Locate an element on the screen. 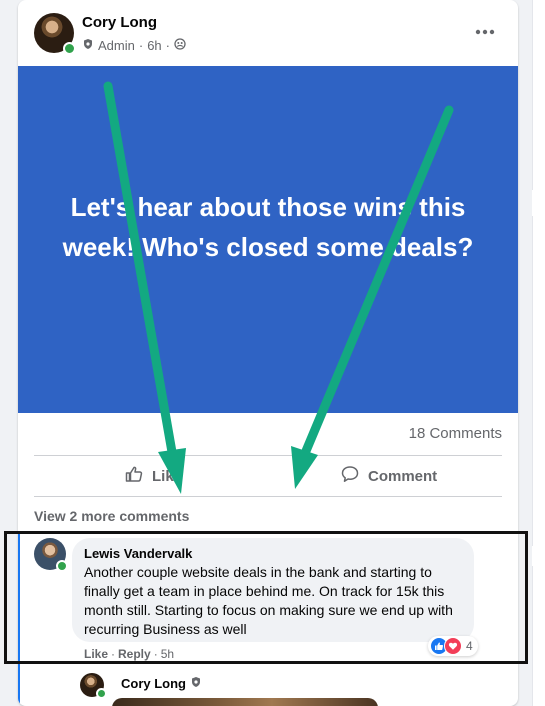 The image size is (545, 706). adjacent-panel-top is located at coordinates (538, 95).